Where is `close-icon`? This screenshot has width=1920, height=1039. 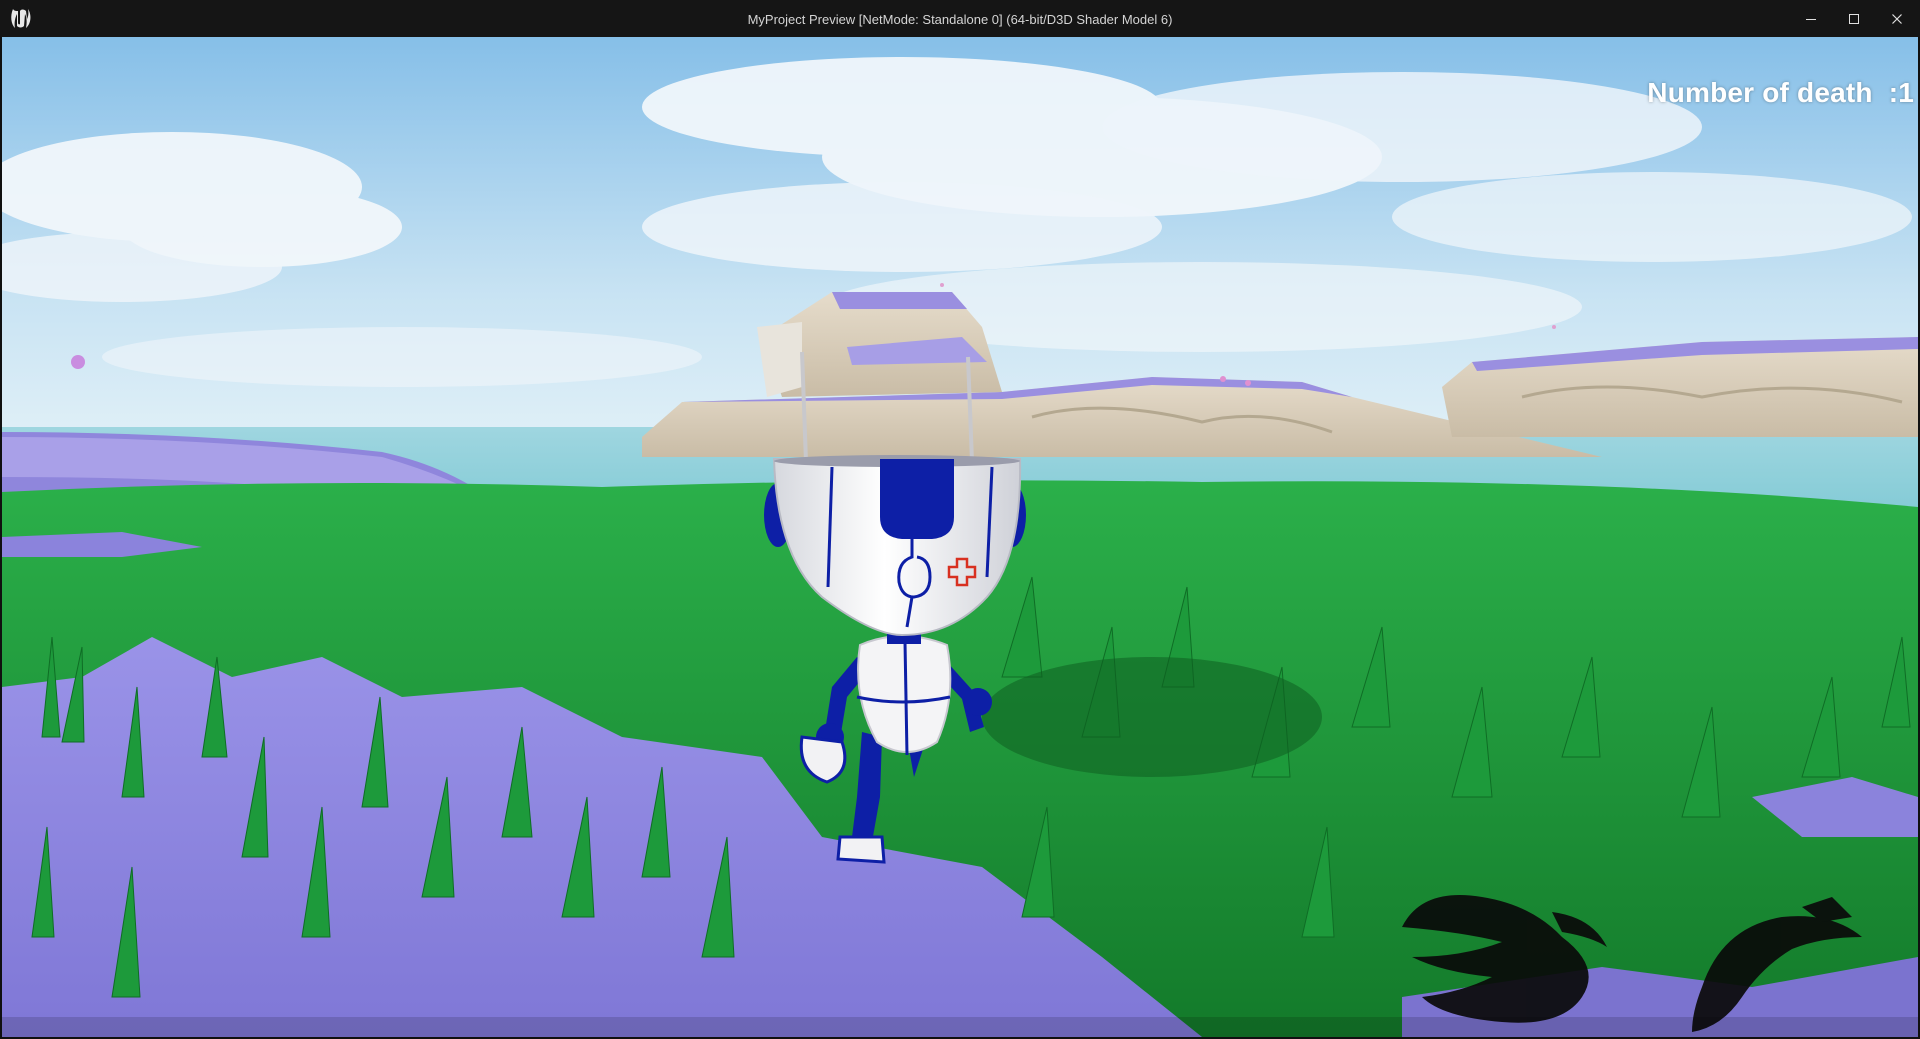
close-icon is located at coordinates (1897, 18).